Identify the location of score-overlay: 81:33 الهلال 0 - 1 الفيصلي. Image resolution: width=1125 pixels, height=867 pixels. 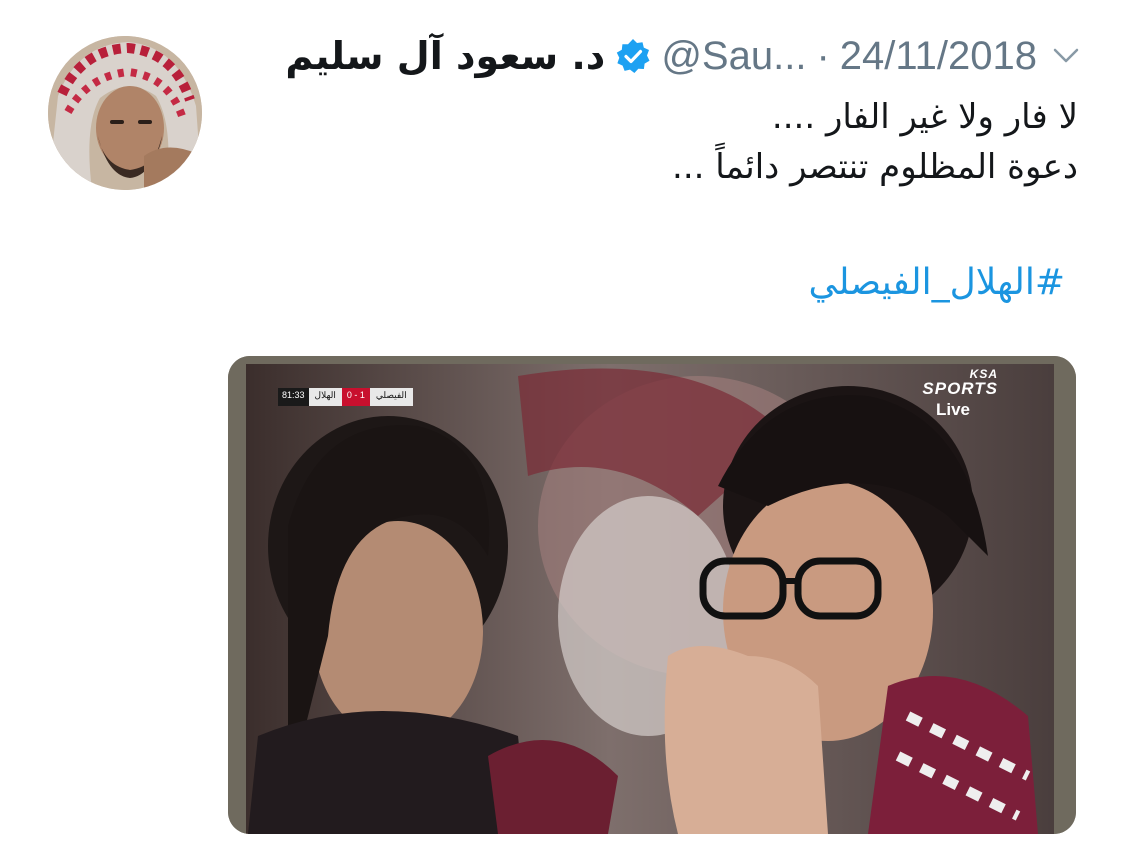
(345, 397).